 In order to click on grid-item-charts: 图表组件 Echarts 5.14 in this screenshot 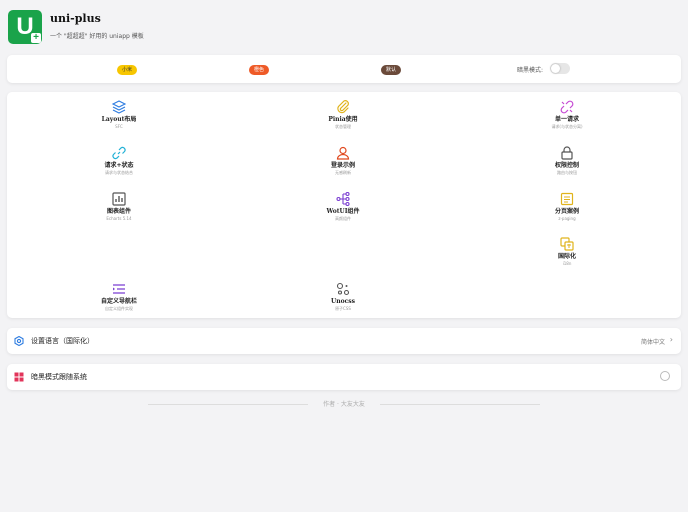, I will do `click(119, 207)`.